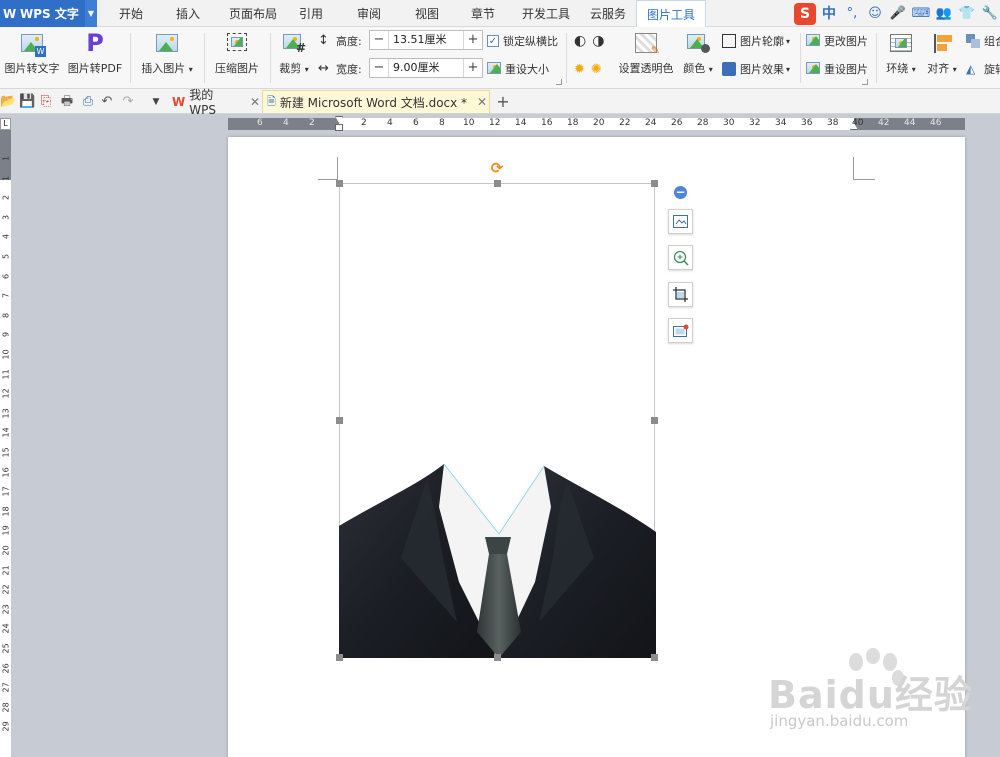  Describe the element at coordinates (518, 69) in the screenshot. I see `reset-size-button: 重设大小` at that location.